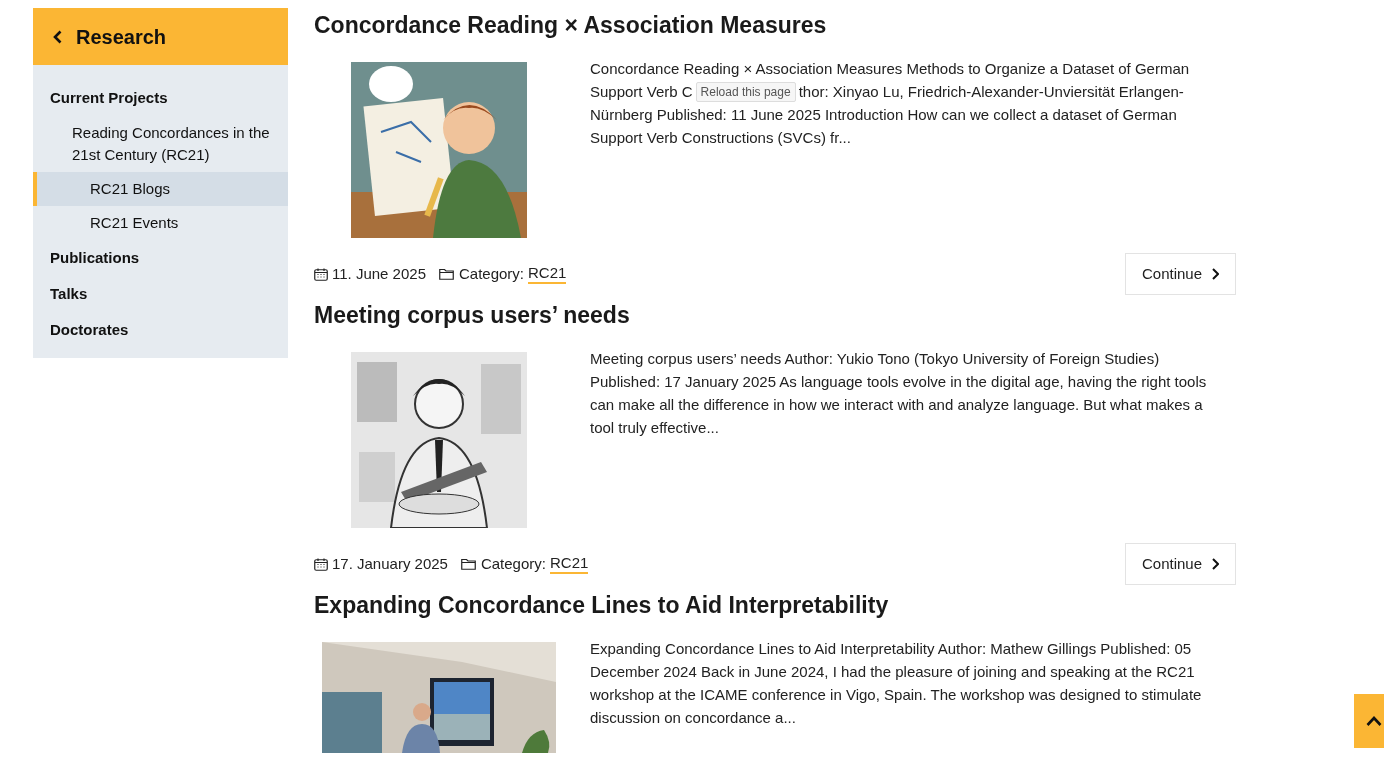 The height and width of the screenshot is (769, 1384). Describe the element at coordinates (1374, 721) in the screenshot. I see `chevron-up-icon` at that location.